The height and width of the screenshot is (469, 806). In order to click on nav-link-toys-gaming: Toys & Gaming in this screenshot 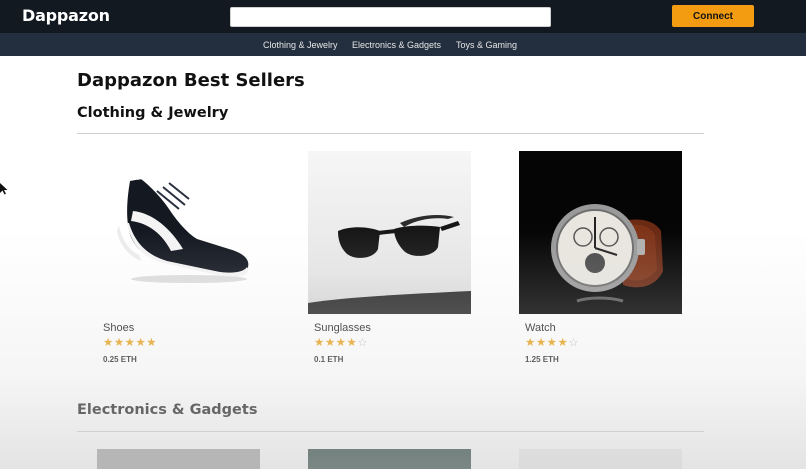, I will do `click(486, 45)`.